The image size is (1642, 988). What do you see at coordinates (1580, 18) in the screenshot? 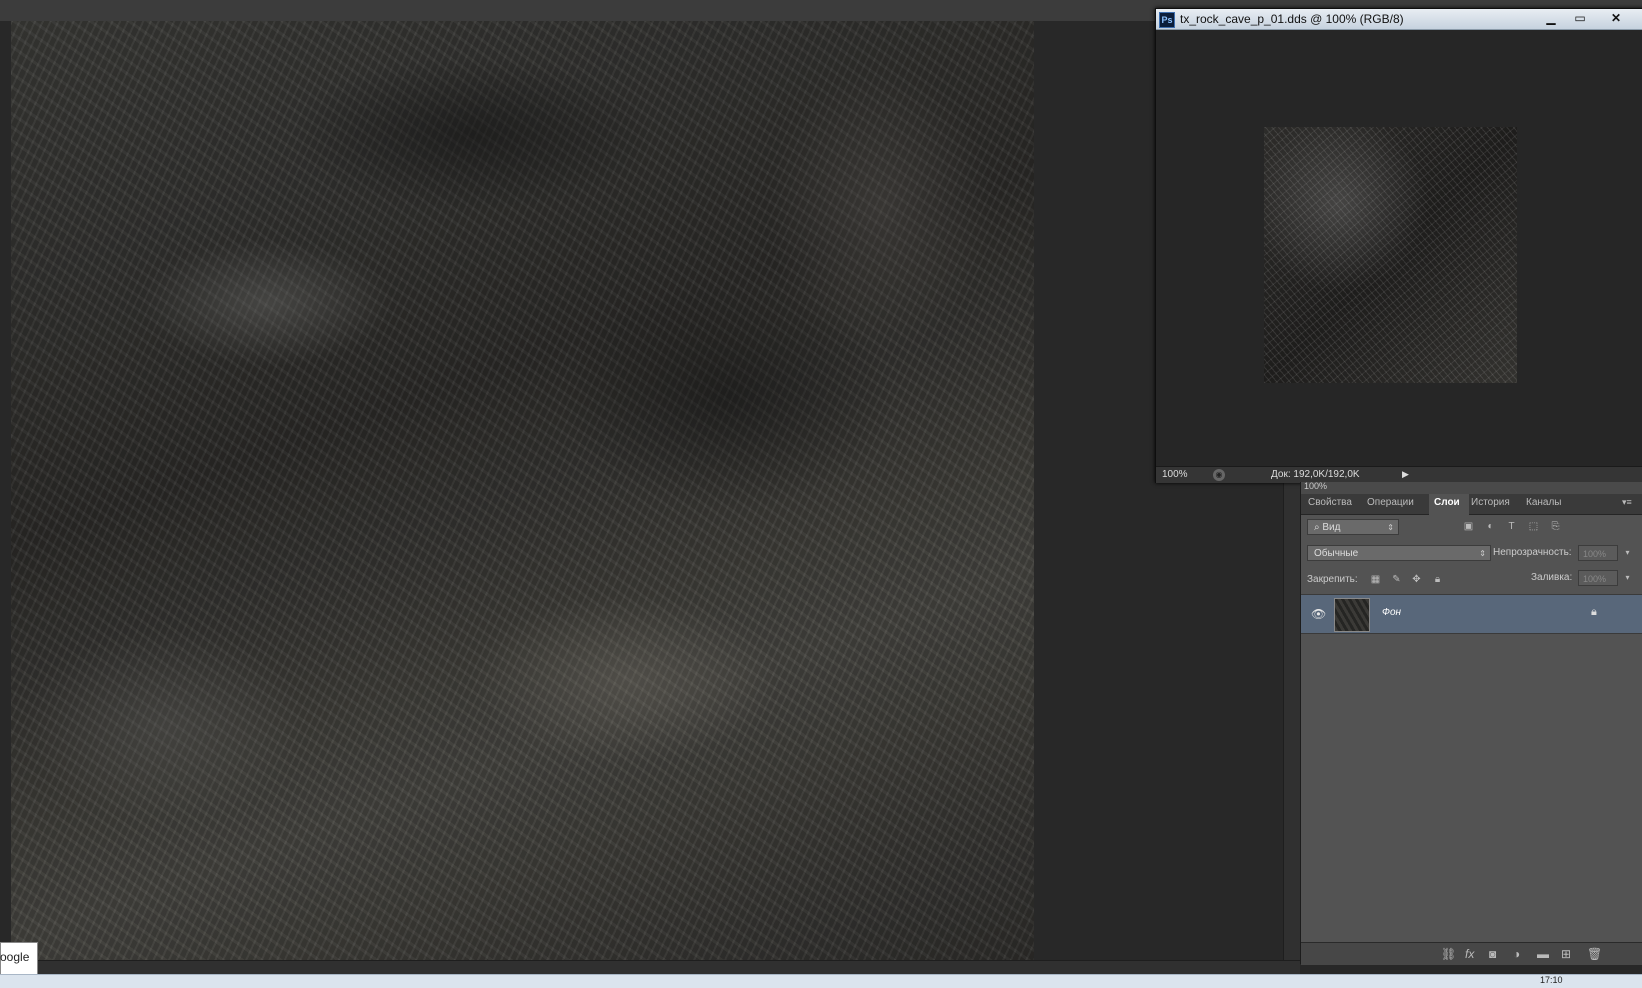
I see `maximize-button: ▭` at bounding box center [1580, 18].